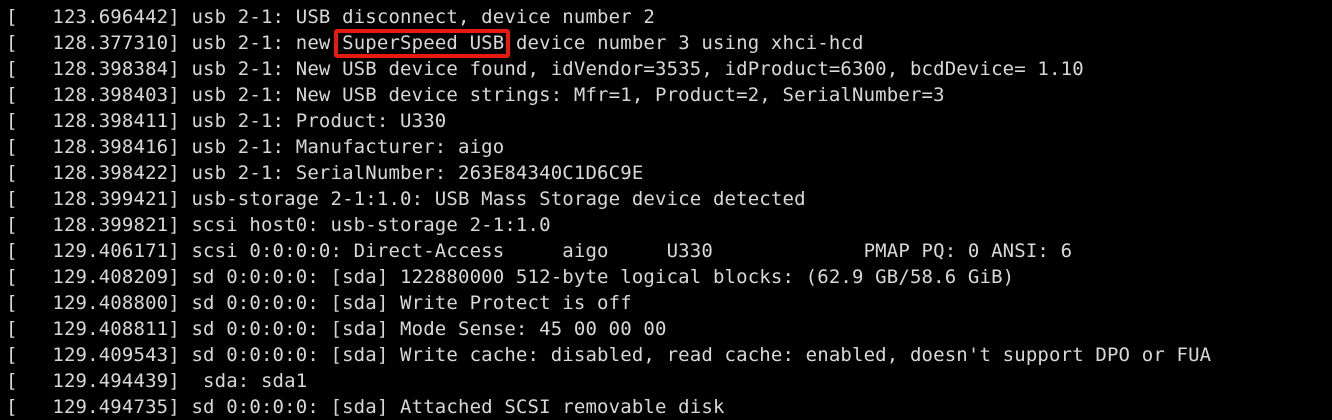 The width and height of the screenshot is (1332, 420). Describe the element at coordinates (99, 303) in the screenshot. I see `log-timestamp: [ 129.408800]` at that location.